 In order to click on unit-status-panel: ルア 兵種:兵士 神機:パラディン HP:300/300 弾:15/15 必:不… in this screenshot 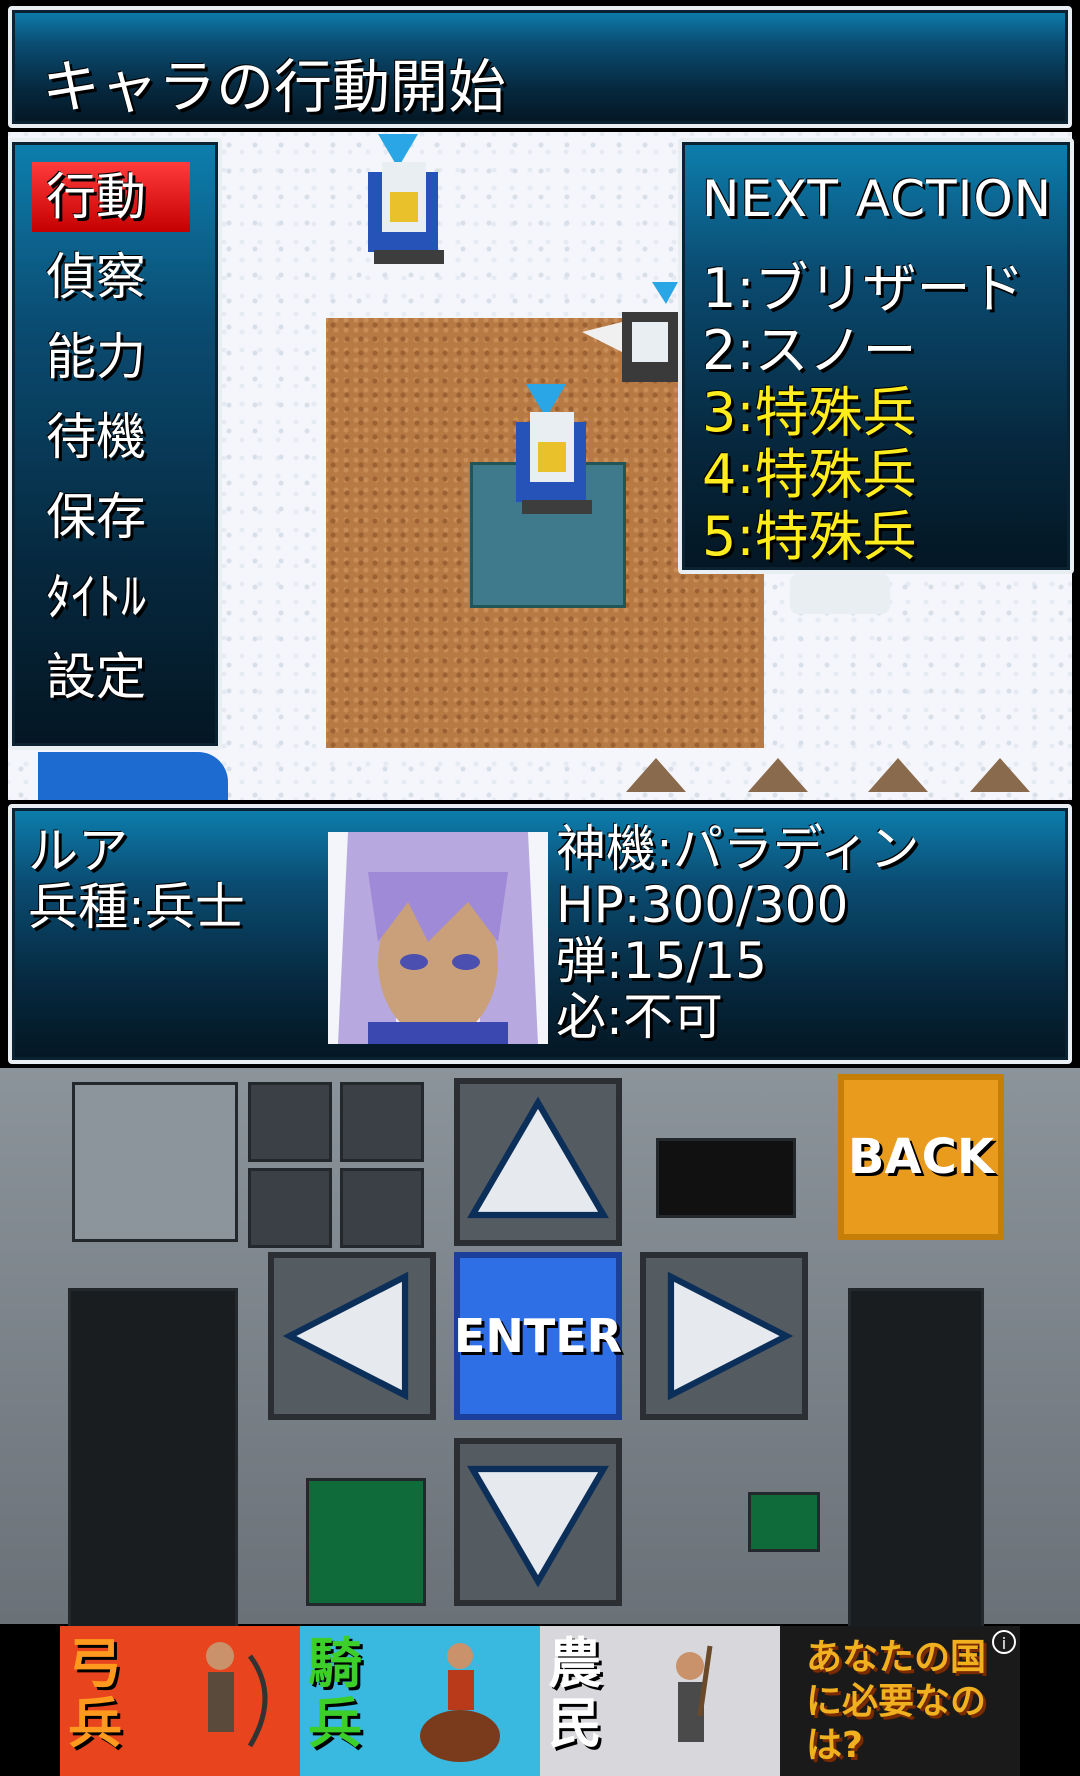, I will do `click(540, 934)`.